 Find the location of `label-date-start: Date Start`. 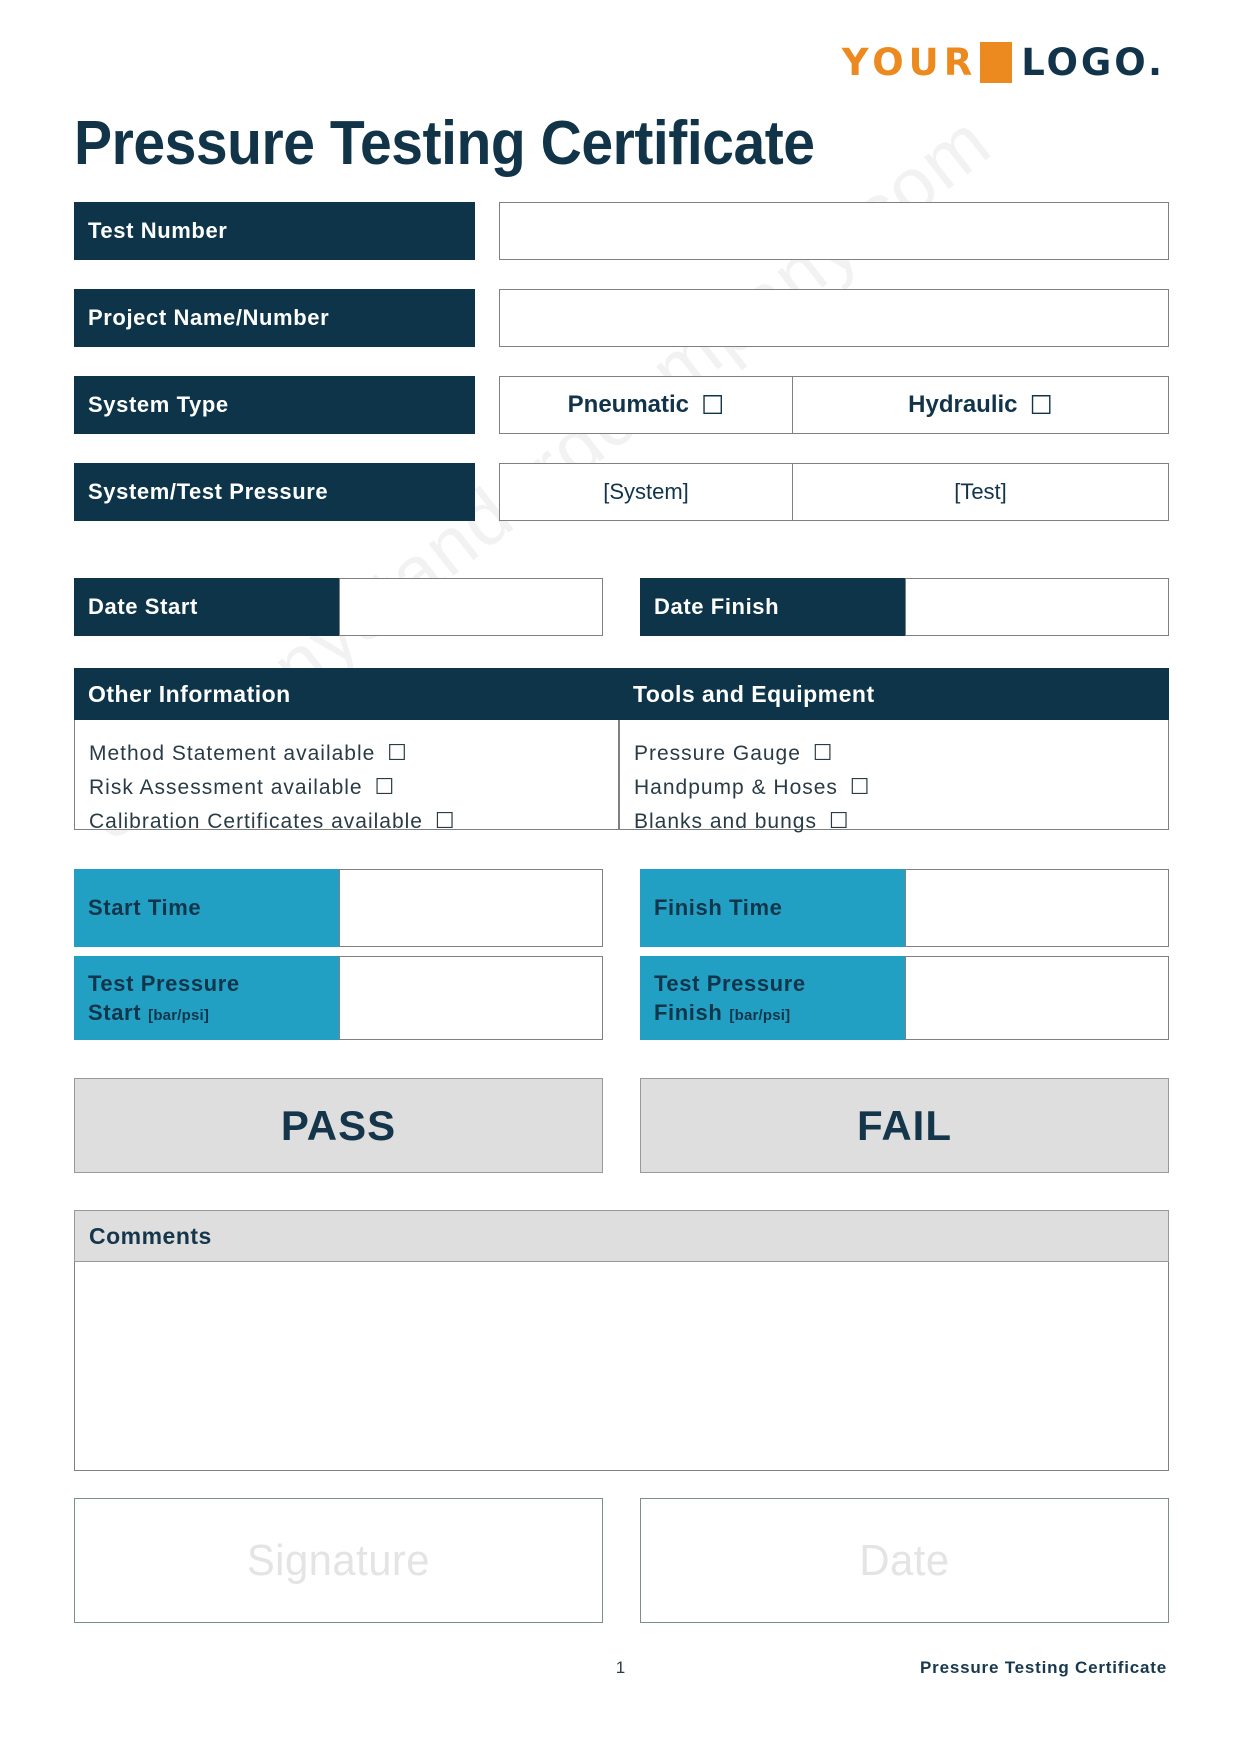

label-date-start: Date Start is located at coordinates (206, 607).